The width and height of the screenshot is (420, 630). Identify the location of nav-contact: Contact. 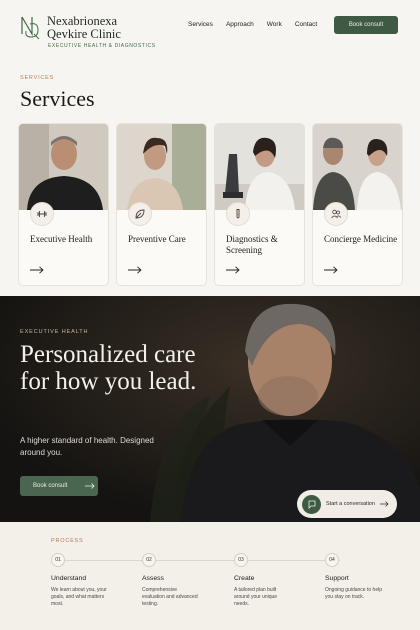
(306, 24).